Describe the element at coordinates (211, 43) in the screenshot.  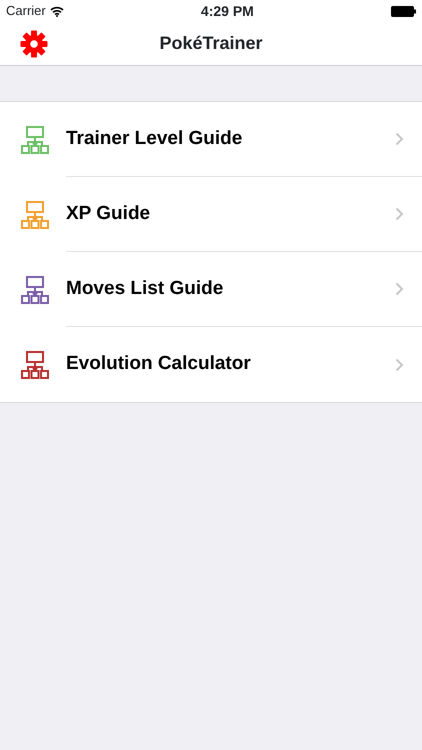
I see `screen-title: PokéTrainer` at that location.